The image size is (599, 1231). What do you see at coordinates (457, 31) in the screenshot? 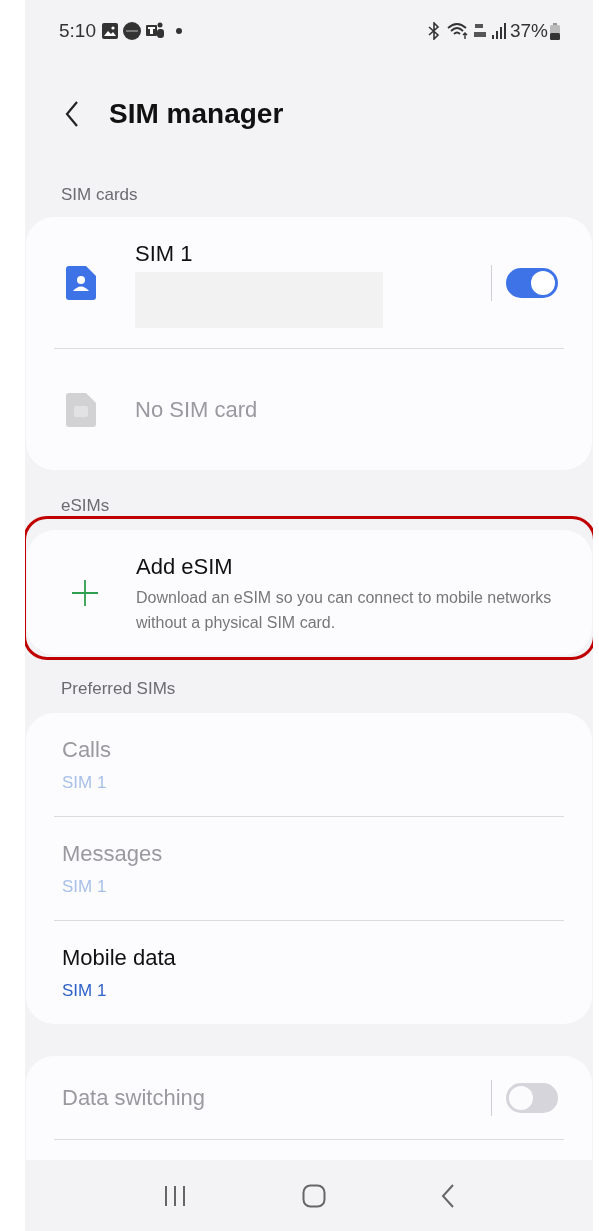
I see `wifi-icon` at bounding box center [457, 31].